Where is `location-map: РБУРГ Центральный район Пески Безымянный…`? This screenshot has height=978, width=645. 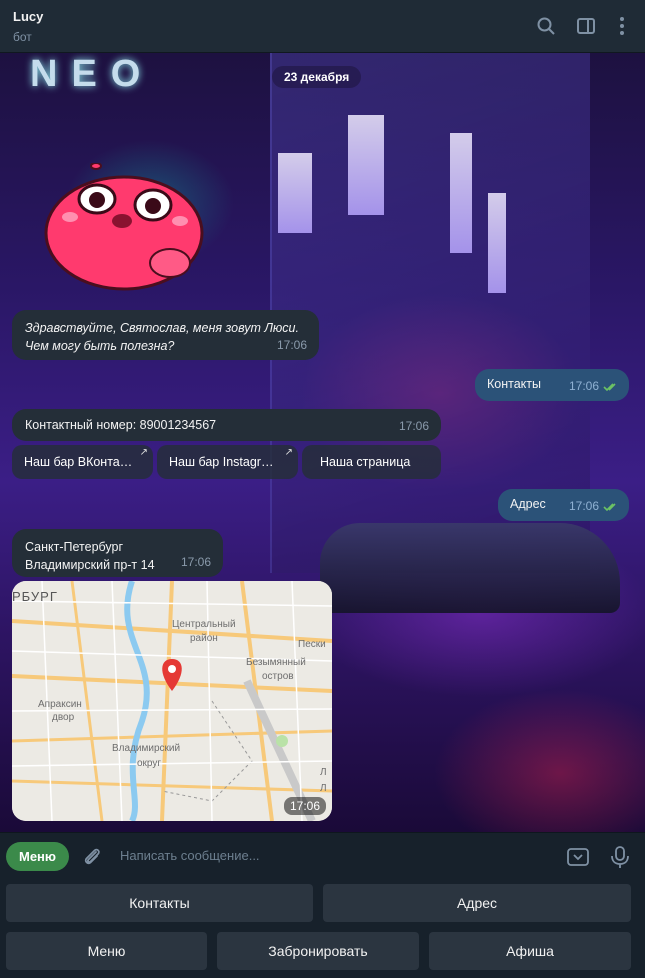
location-map: РБУРГ Центральный район Пески Безымянный… is located at coordinates (172, 701).